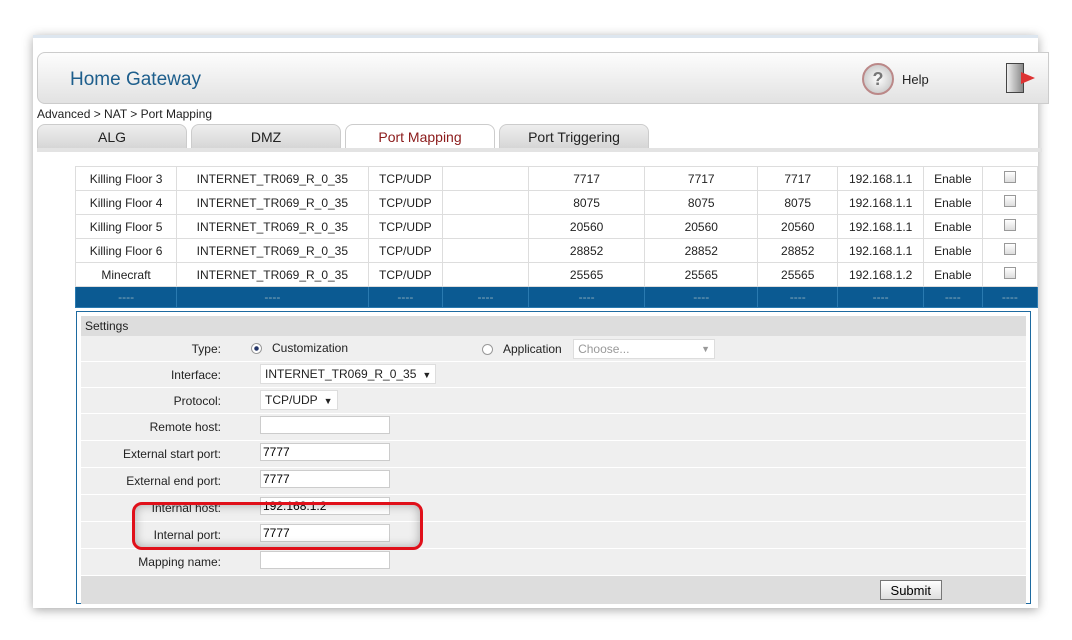  I want to click on tab-port-triggering: Port Triggering, so click(574, 136).